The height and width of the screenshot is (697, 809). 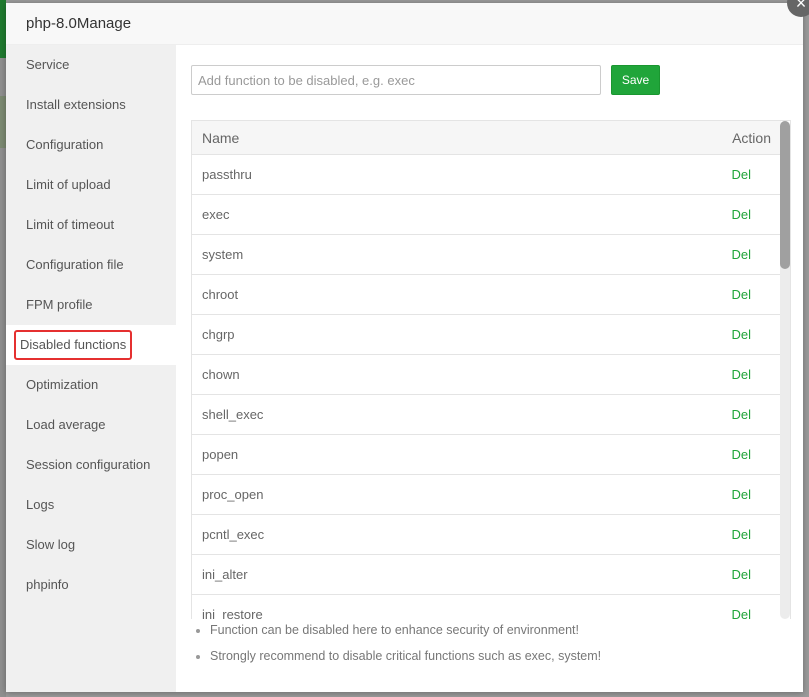 I want to click on table-row: passthru Del, so click(x=486, y=174).